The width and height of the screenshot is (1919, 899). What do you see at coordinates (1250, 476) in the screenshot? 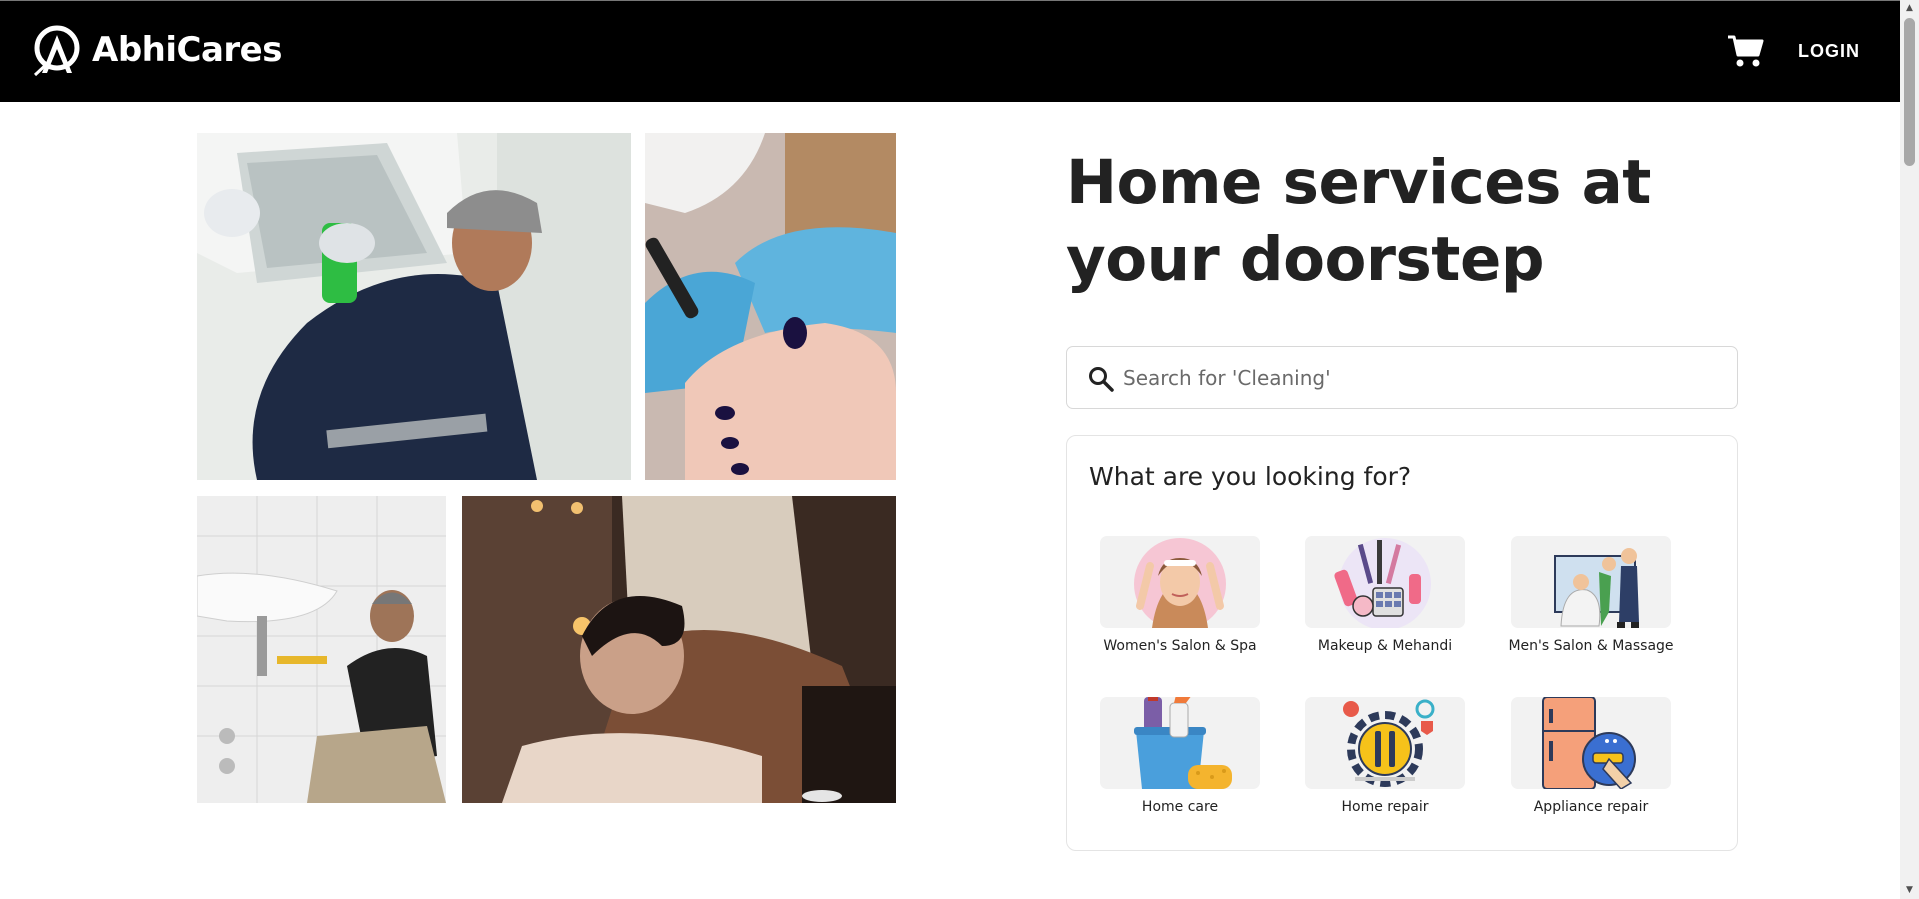
I see `services-heading: What are you looking for?` at bounding box center [1250, 476].